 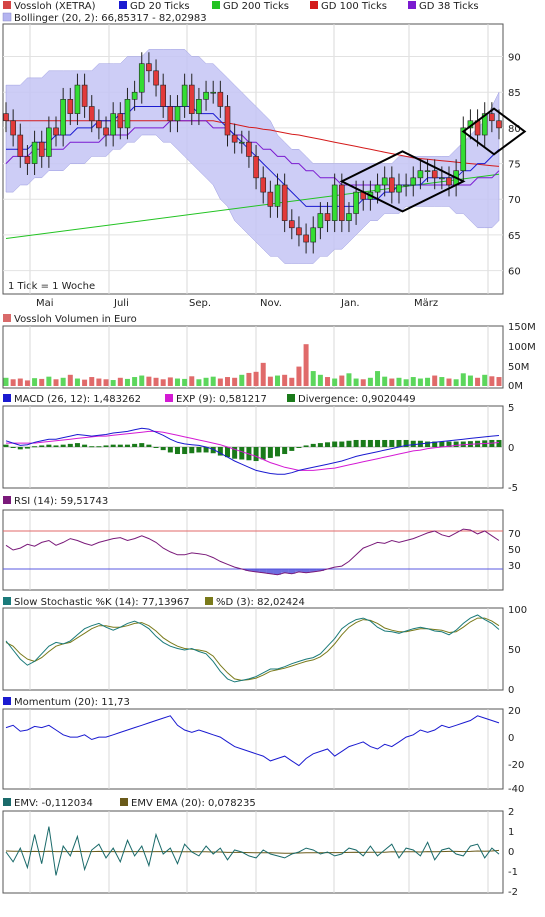 I want to click on emv-y-tick: -2, so click(x=513, y=892).